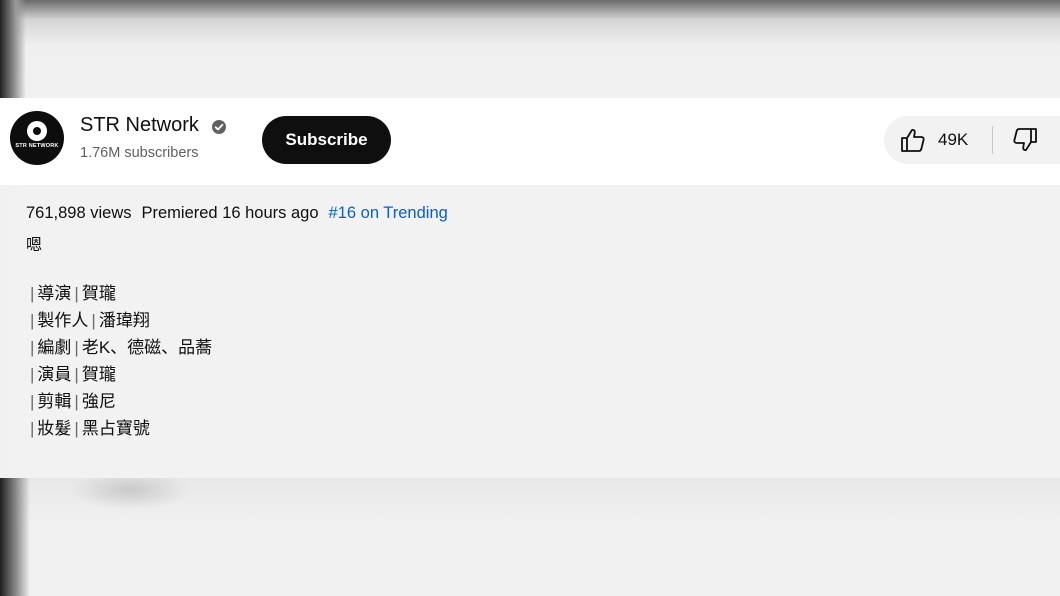 The height and width of the screenshot is (596, 1060). Describe the element at coordinates (326, 140) in the screenshot. I see `subscribe-button: Subscribe` at that location.